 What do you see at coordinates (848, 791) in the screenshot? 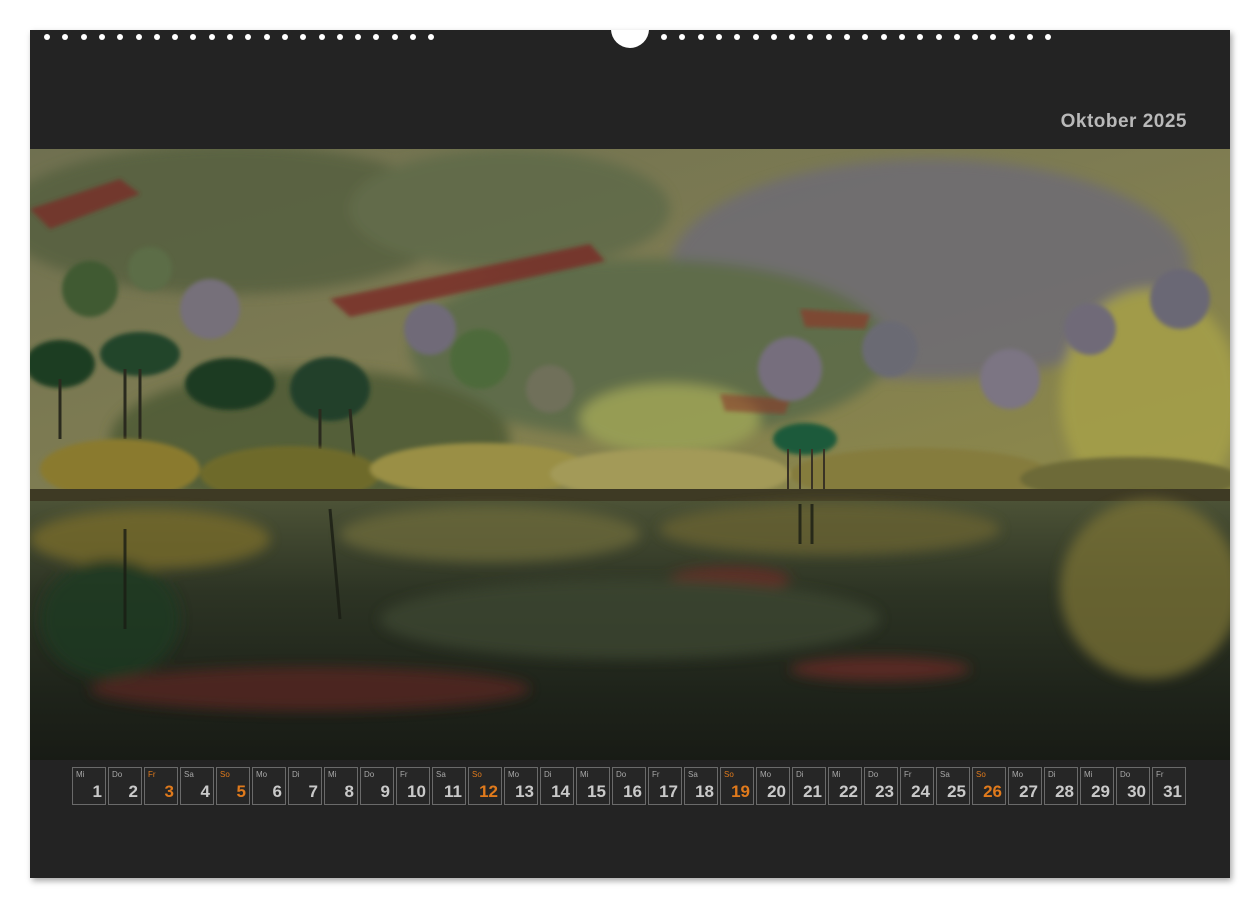
I see `day-number: 22` at bounding box center [848, 791].